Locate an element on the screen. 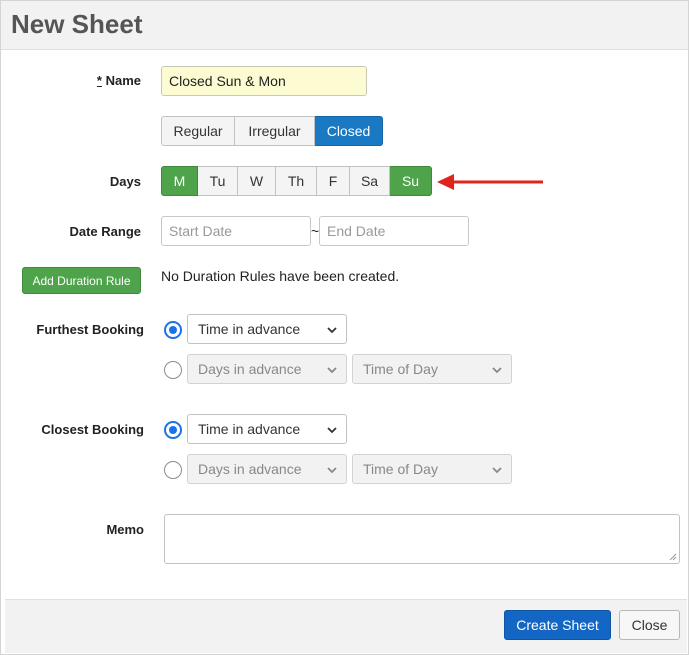  dialog-title: New Sheet is located at coordinates (77, 24).